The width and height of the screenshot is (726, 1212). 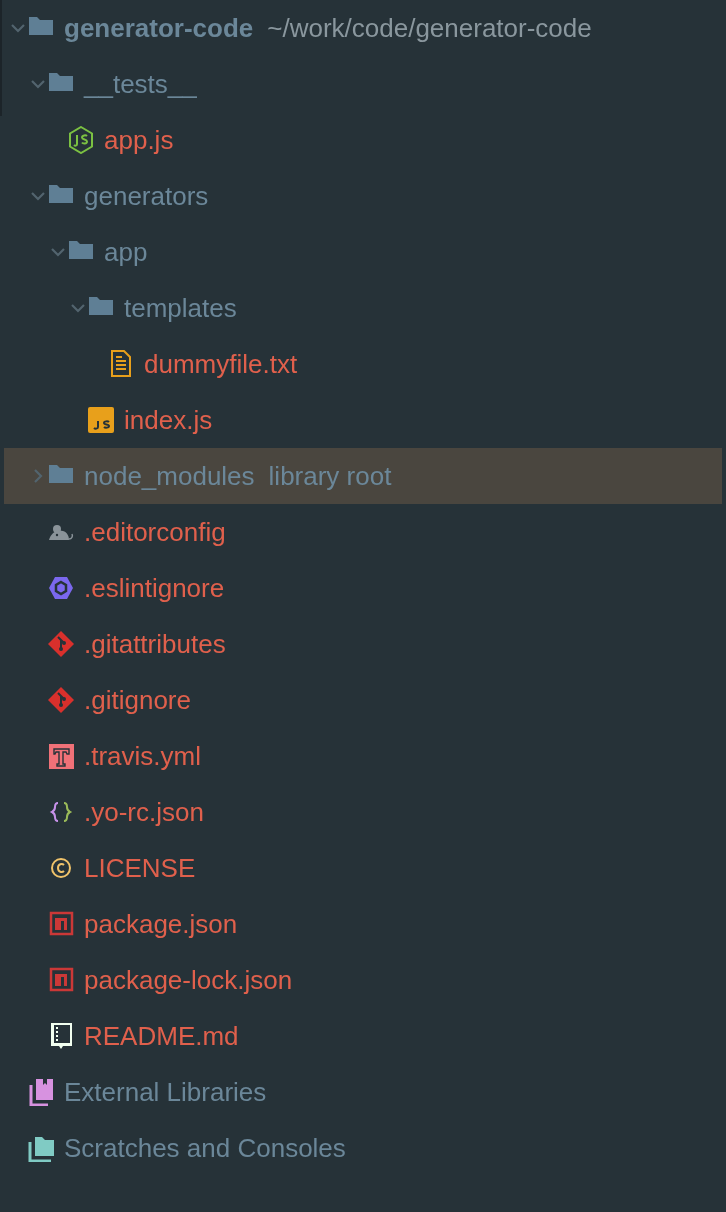 I want to click on file-name: templates, so click(x=180, y=308).